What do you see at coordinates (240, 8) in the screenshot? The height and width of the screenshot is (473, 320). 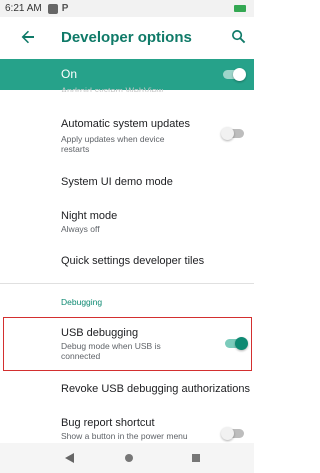 I see `battery-icon` at bounding box center [240, 8].